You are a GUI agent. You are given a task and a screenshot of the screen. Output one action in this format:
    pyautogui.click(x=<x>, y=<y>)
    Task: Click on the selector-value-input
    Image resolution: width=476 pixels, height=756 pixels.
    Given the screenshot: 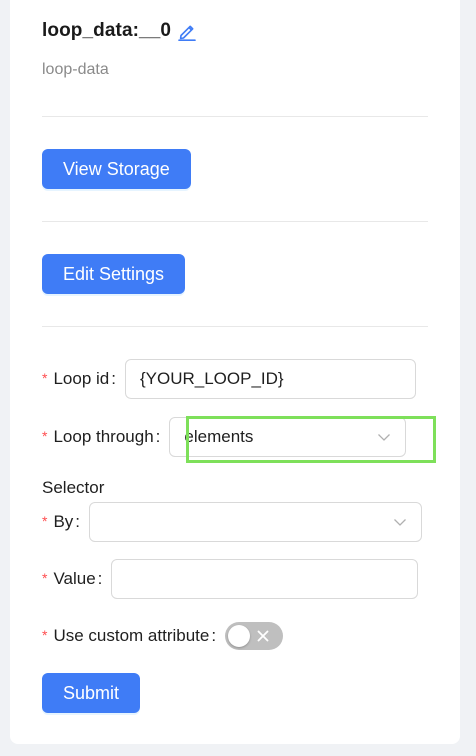 What is the action you would take?
    pyautogui.click(x=265, y=579)
    